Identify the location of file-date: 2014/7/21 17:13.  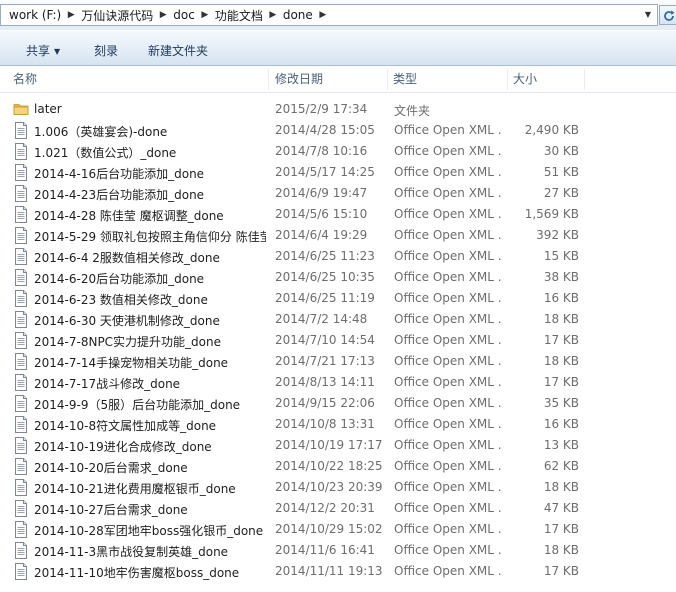
(325, 361).